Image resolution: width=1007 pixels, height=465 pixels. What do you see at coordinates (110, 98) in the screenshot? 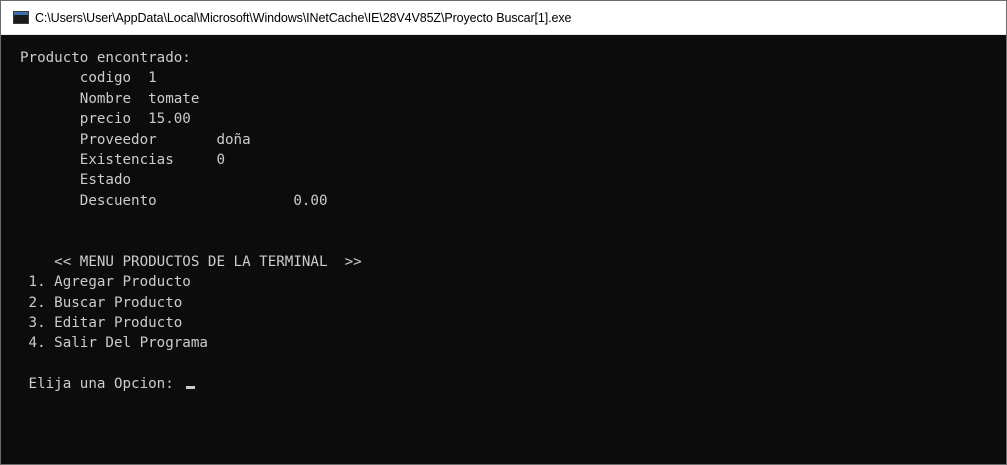
I see `field-nombre: Nombre tomate` at bounding box center [110, 98].